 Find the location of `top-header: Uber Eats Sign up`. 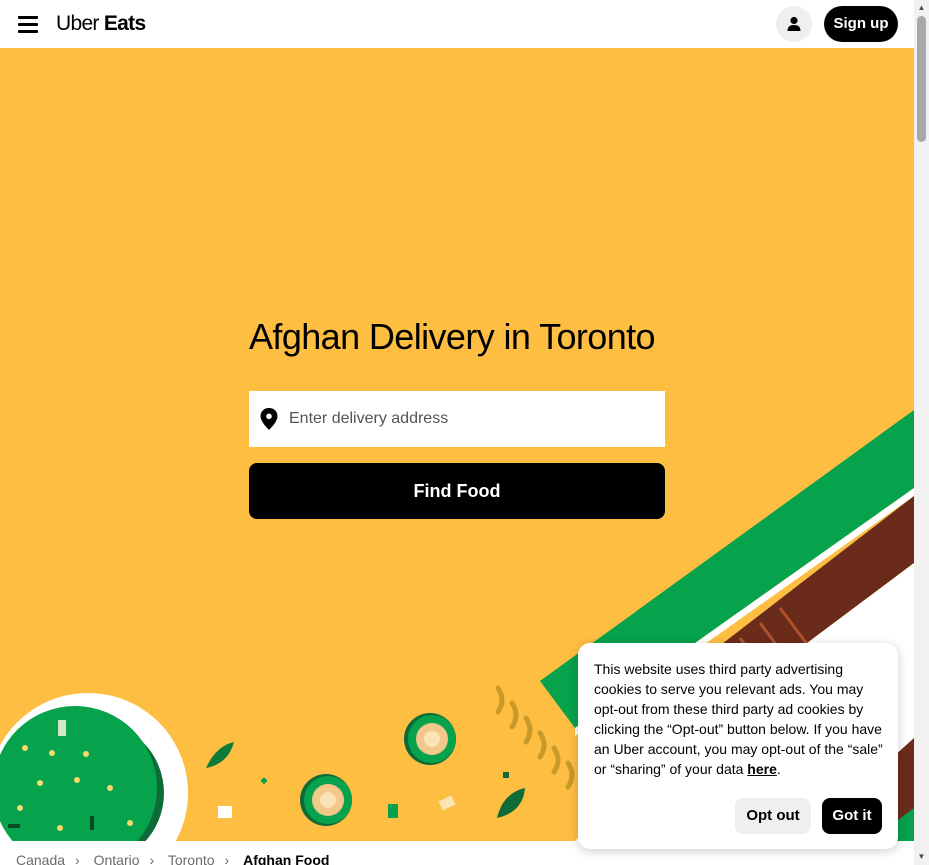

top-header: Uber Eats Sign up is located at coordinates (457, 24).